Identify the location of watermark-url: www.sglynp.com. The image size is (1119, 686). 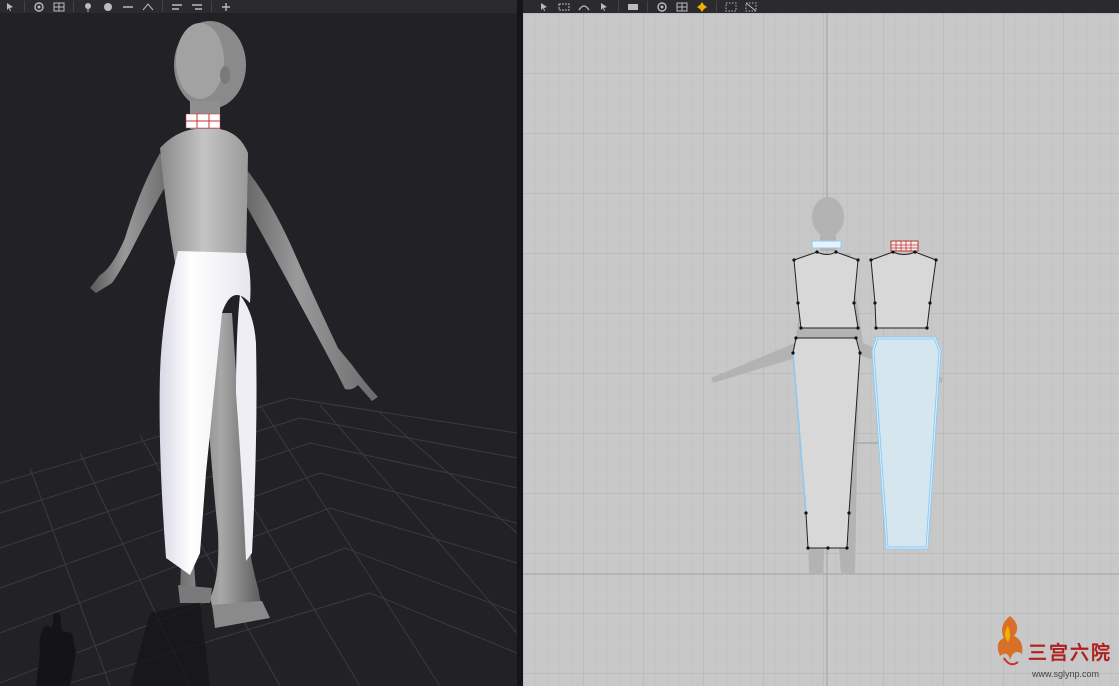
(1066, 674).